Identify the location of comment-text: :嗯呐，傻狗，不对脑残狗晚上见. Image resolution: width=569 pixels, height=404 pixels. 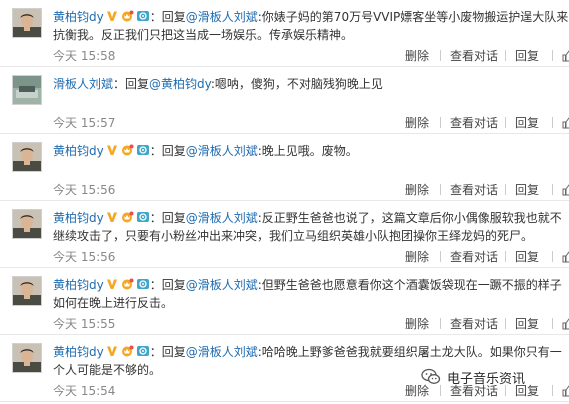
(296, 84).